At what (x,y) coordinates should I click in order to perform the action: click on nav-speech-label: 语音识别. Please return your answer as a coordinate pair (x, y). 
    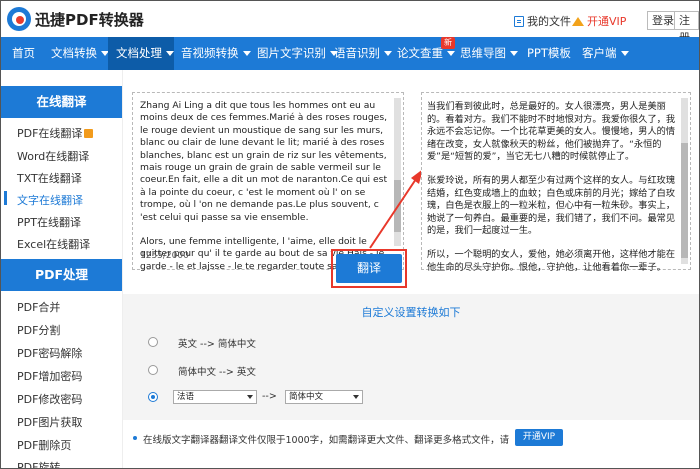
    Looking at the image, I should click on (357, 53).